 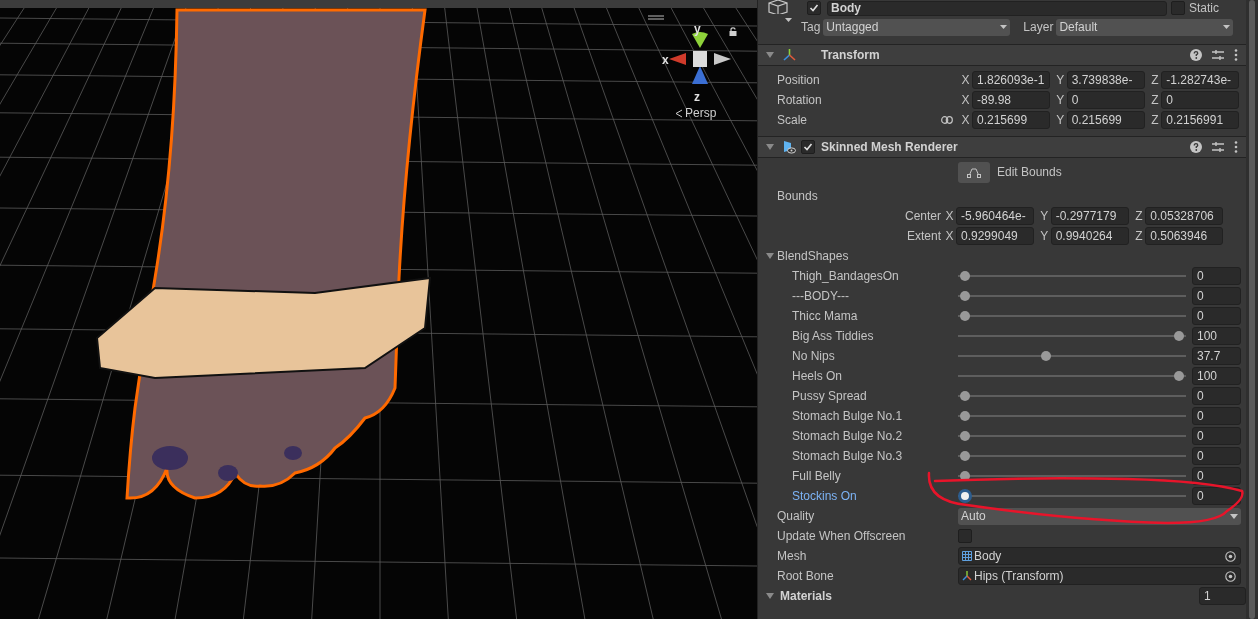 What do you see at coordinates (1099, 576) in the screenshot?
I see `root-bone-field: Hips (Transform)` at bounding box center [1099, 576].